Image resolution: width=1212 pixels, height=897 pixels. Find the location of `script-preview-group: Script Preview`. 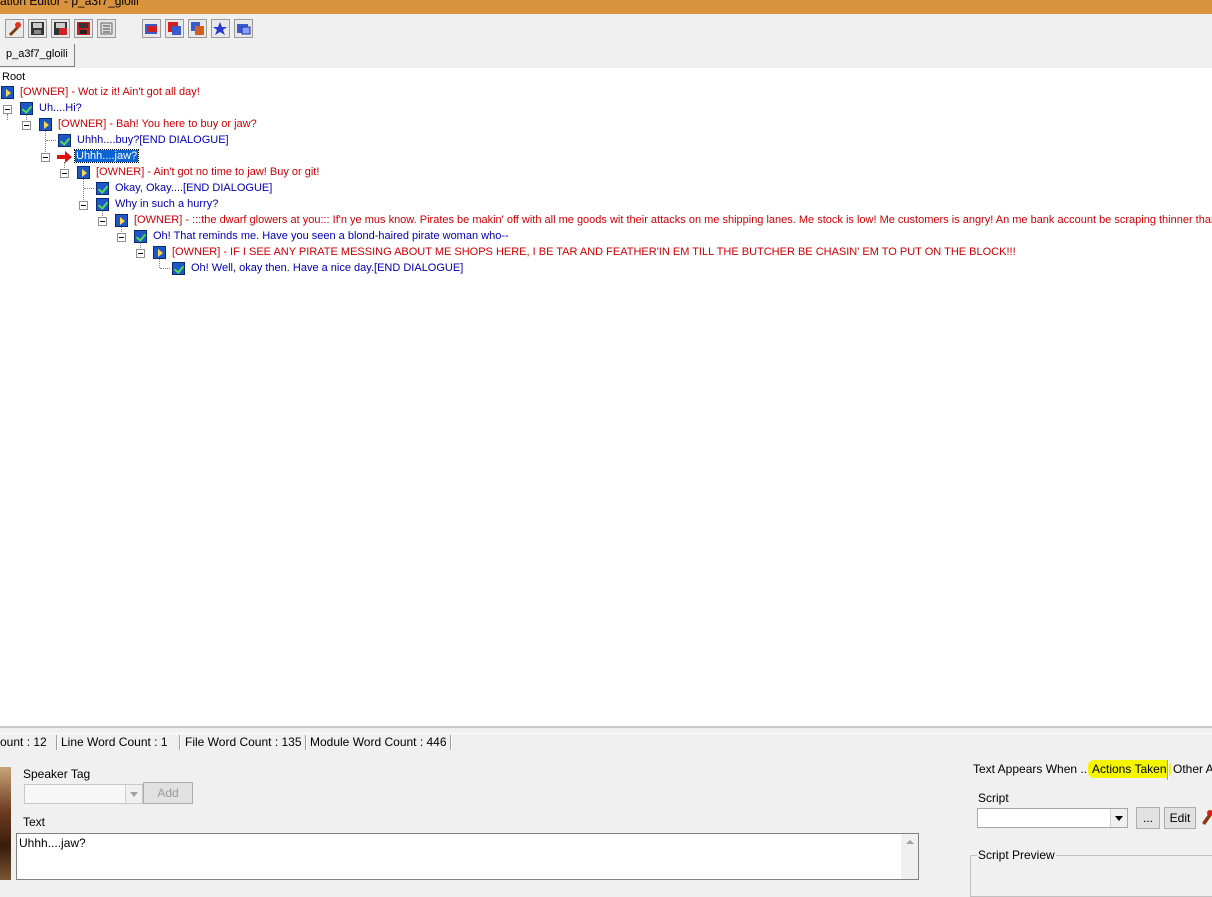

script-preview-group: Script Preview is located at coordinates (1091, 872).